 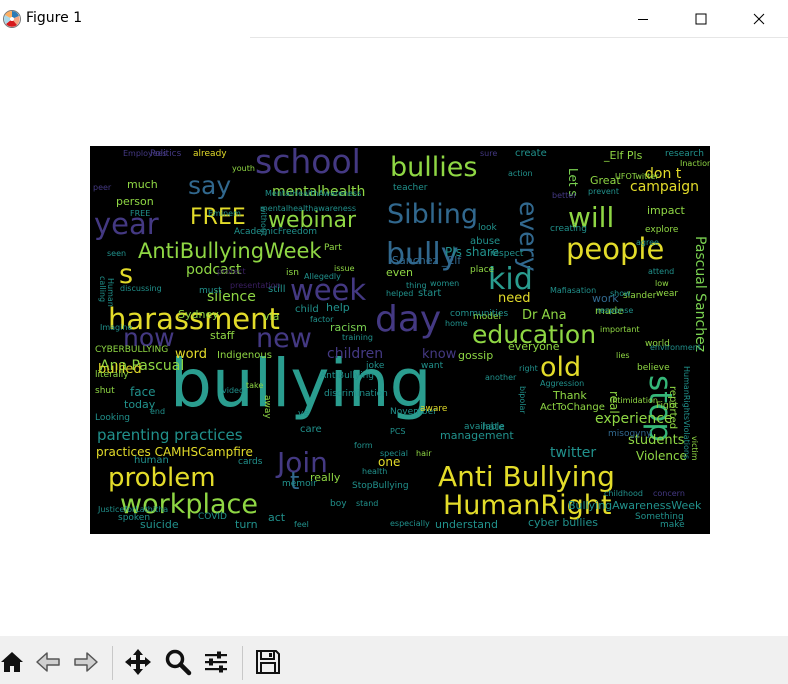 What do you see at coordinates (695, 163) in the screenshot?
I see `word-cloud-word: Inaction` at bounding box center [695, 163].